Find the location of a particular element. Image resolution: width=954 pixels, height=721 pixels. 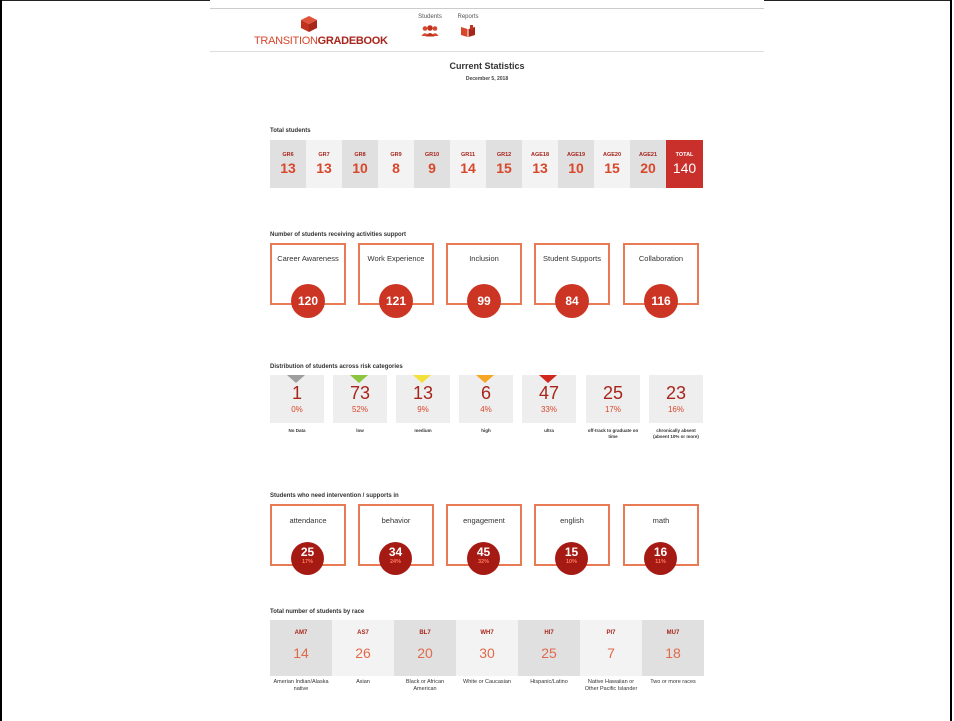

grade-cell: GR6 13 is located at coordinates (288, 164).